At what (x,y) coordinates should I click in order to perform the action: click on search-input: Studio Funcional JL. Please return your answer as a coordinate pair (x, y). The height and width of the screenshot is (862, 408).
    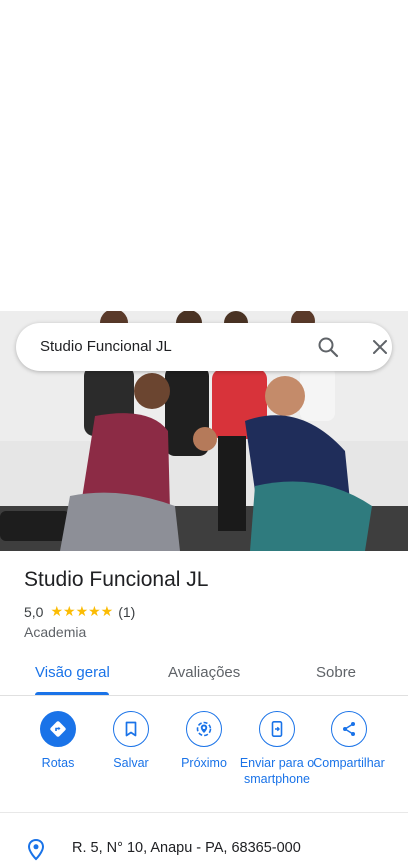
    Looking at the image, I should click on (106, 346).